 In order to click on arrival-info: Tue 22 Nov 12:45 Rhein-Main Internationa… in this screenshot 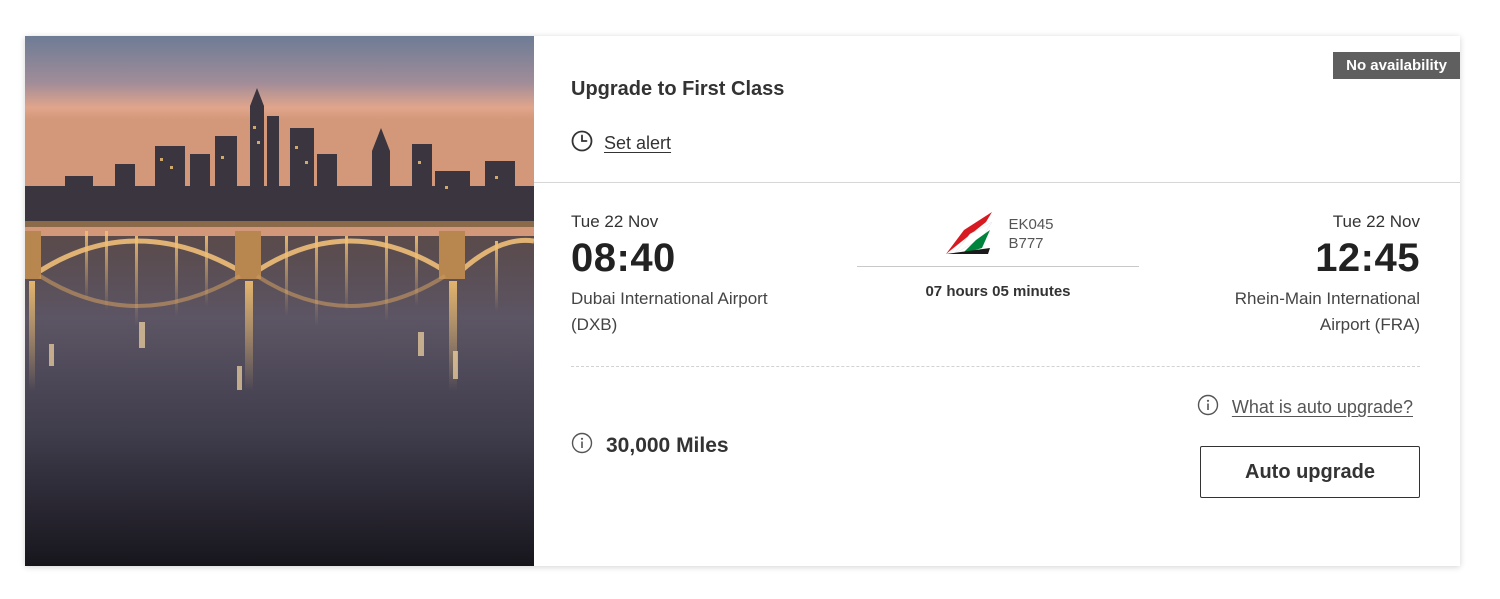, I will do `click(1327, 275)`.